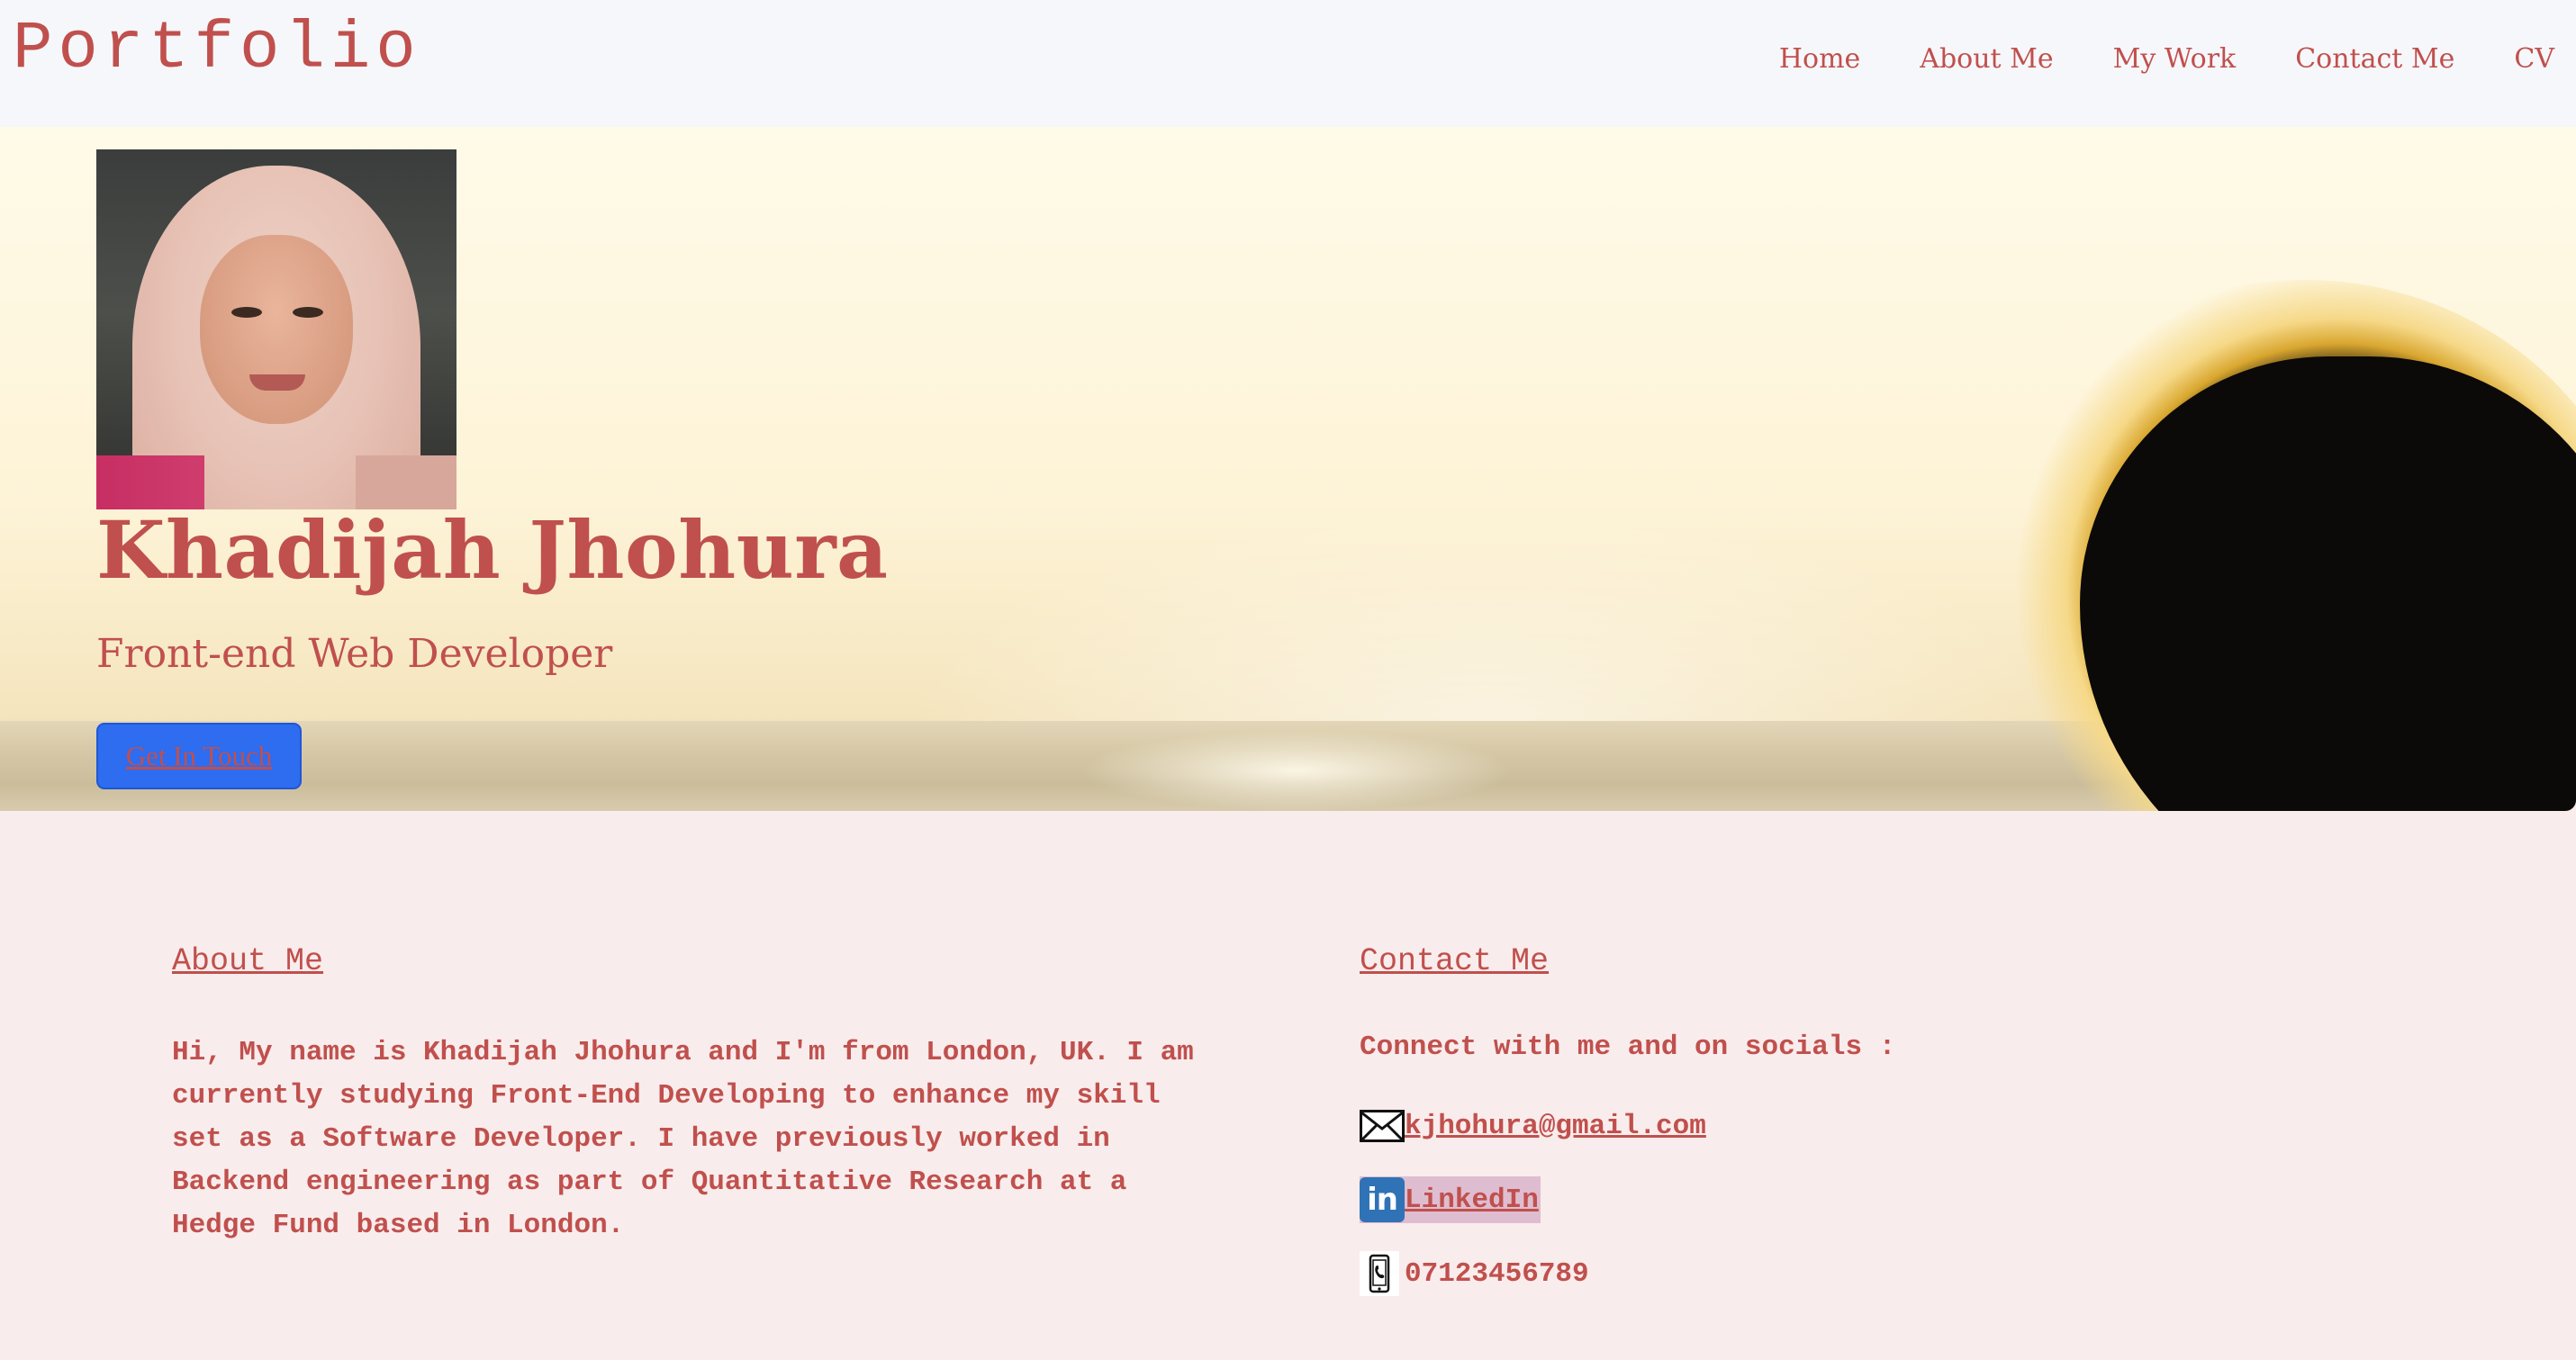 The image size is (2576, 1360). I want to click on about-me-heading: About Me, so click(247, 961).